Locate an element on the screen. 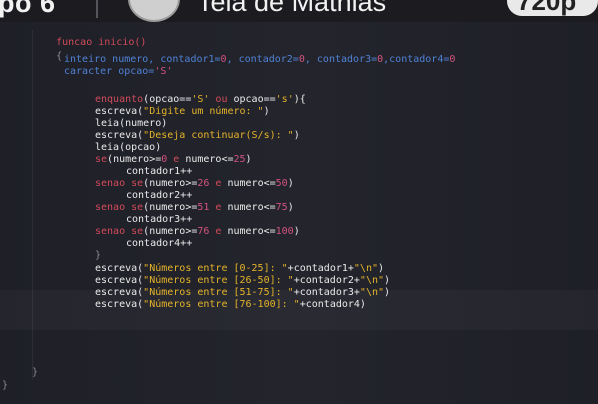 Image resolution: width=598 pixels, height=404 pixels. code-line-close-while: } is located at coordinates (98, 255).